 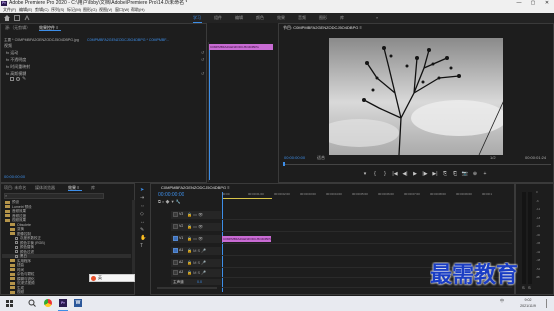 I want to click on effects-tree-item: 灰度系数校正, so click(x=66, y=238).